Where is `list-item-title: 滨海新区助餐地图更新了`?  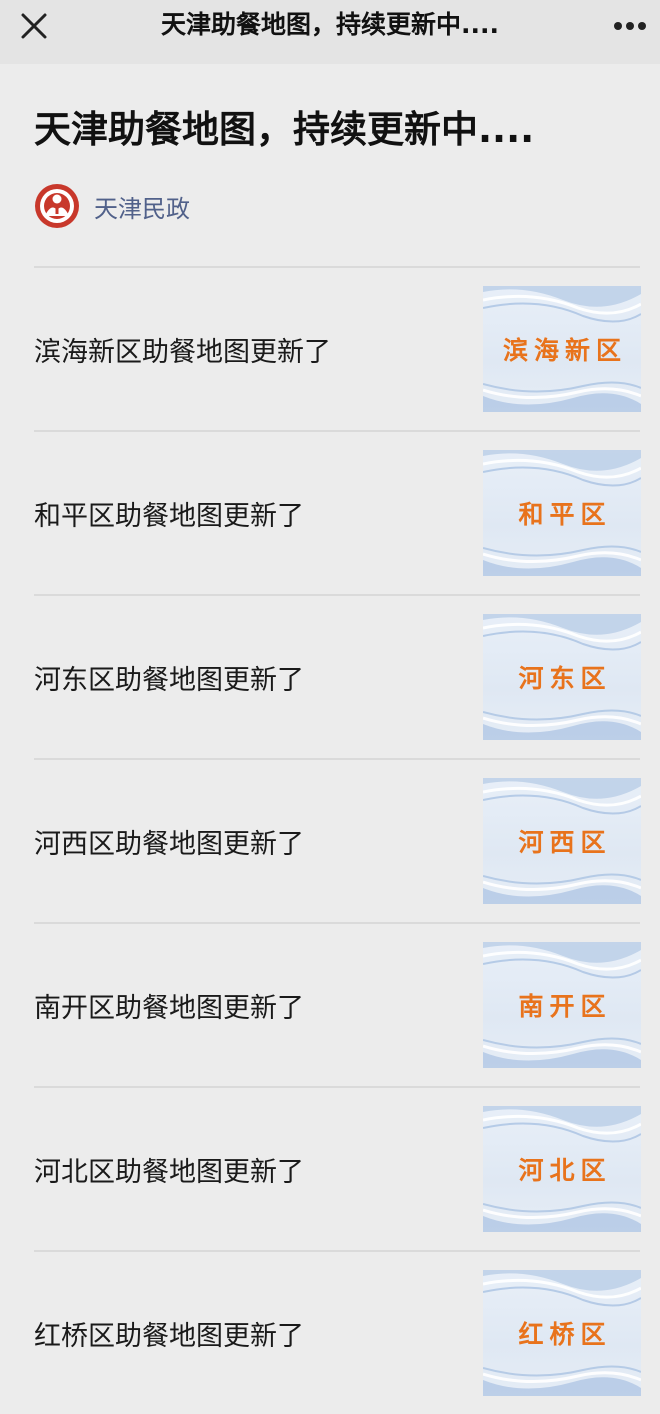 list-item-title: 滨海新区助餐地图更新了 is located at coordinates (182, 349).